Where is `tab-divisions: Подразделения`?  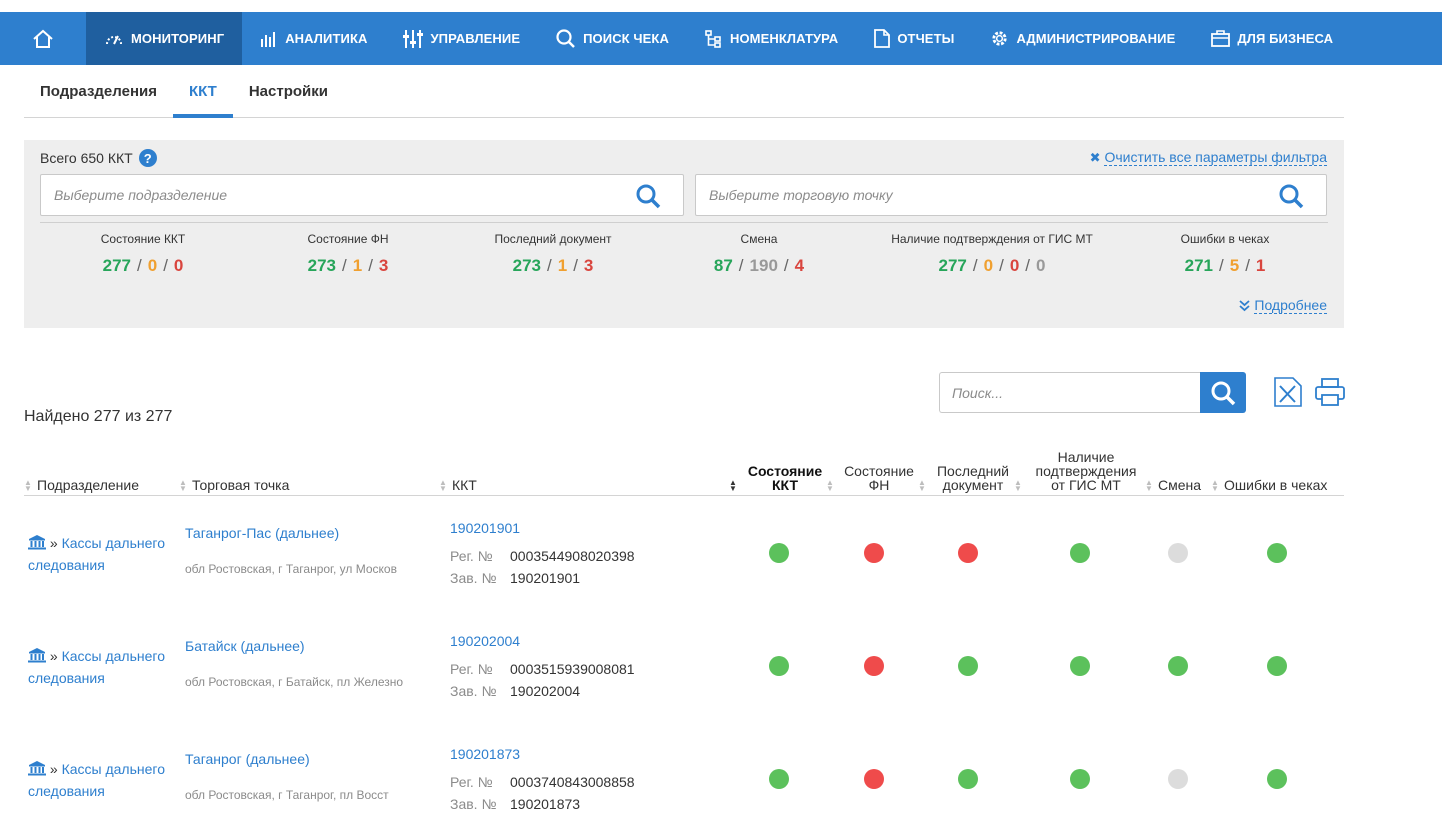 tab-divisions: Подразделения is located at coordinates (98, 91).